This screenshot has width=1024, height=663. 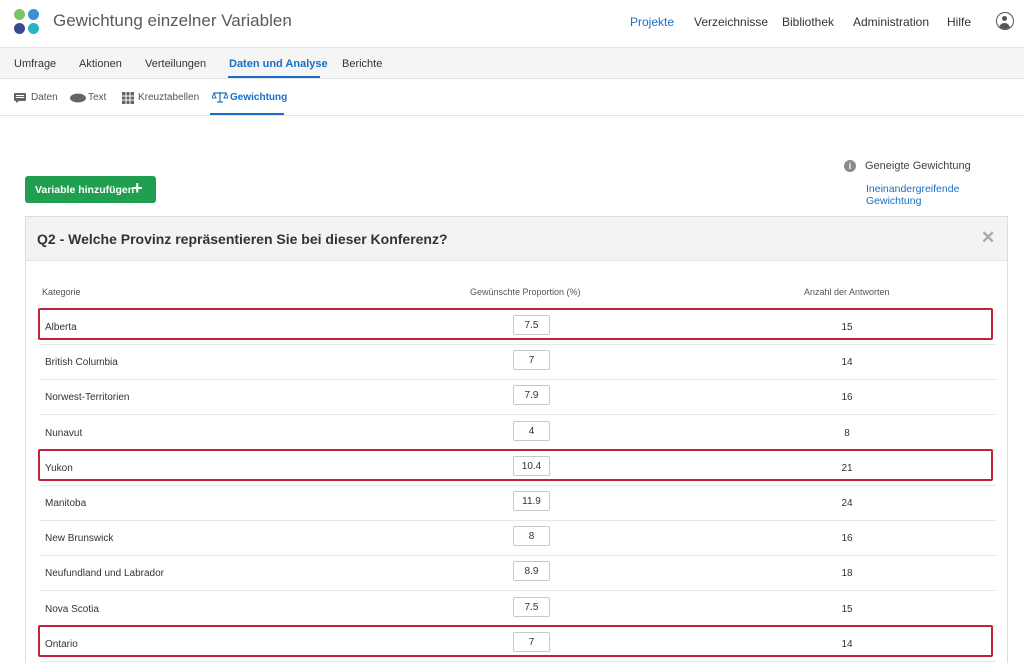 I want to click on scale-icon, so click(x=220, y=97).